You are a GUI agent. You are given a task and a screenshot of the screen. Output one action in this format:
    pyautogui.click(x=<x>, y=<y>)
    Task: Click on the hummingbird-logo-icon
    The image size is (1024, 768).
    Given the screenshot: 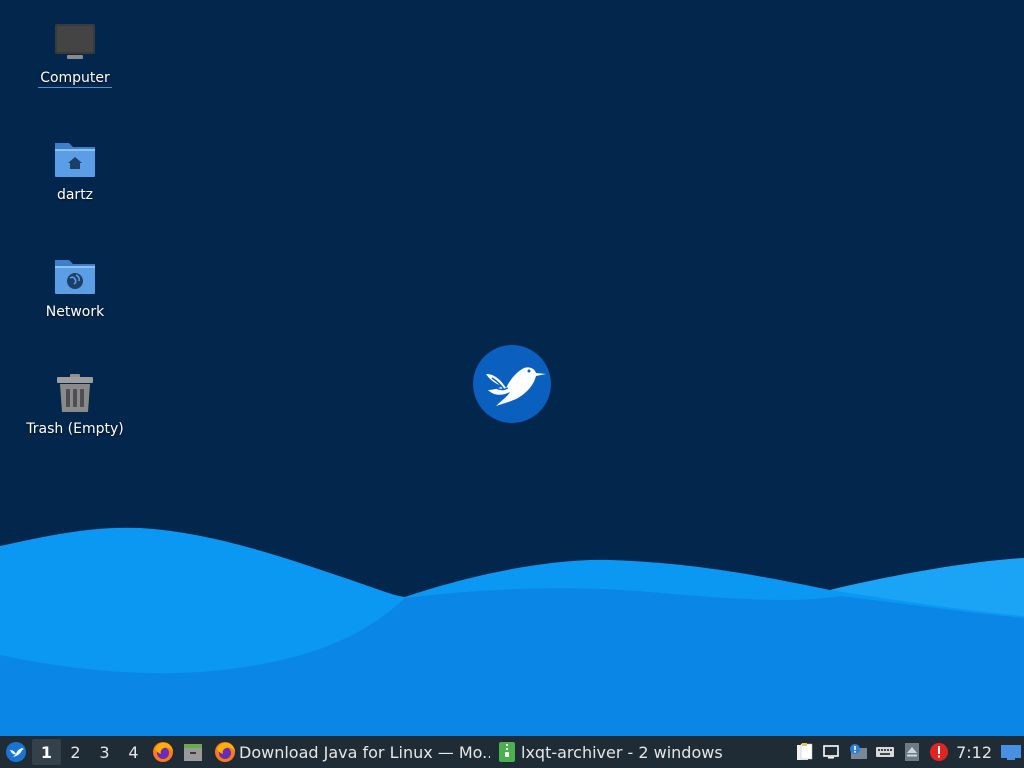 What is the action you would take?
    pyautogui.click(x=512, y=384)
    